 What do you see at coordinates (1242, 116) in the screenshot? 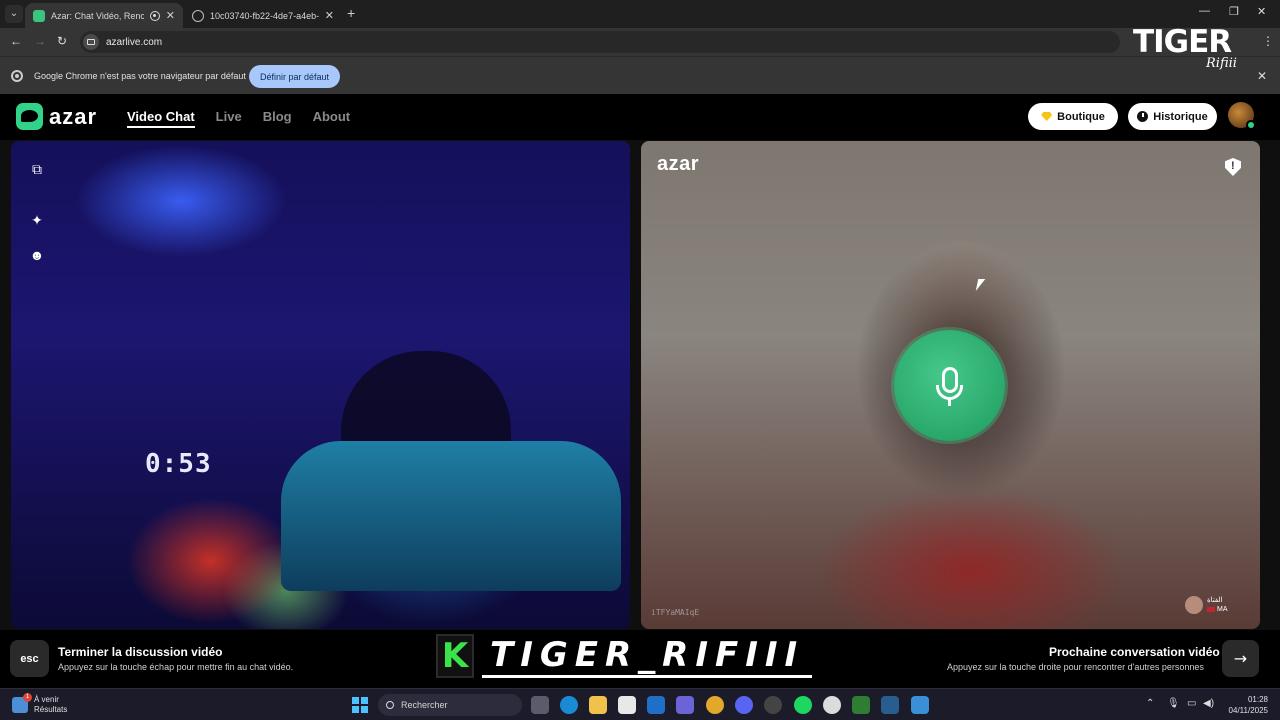
I see `user-avatar` at bounding box center [1242, 116].